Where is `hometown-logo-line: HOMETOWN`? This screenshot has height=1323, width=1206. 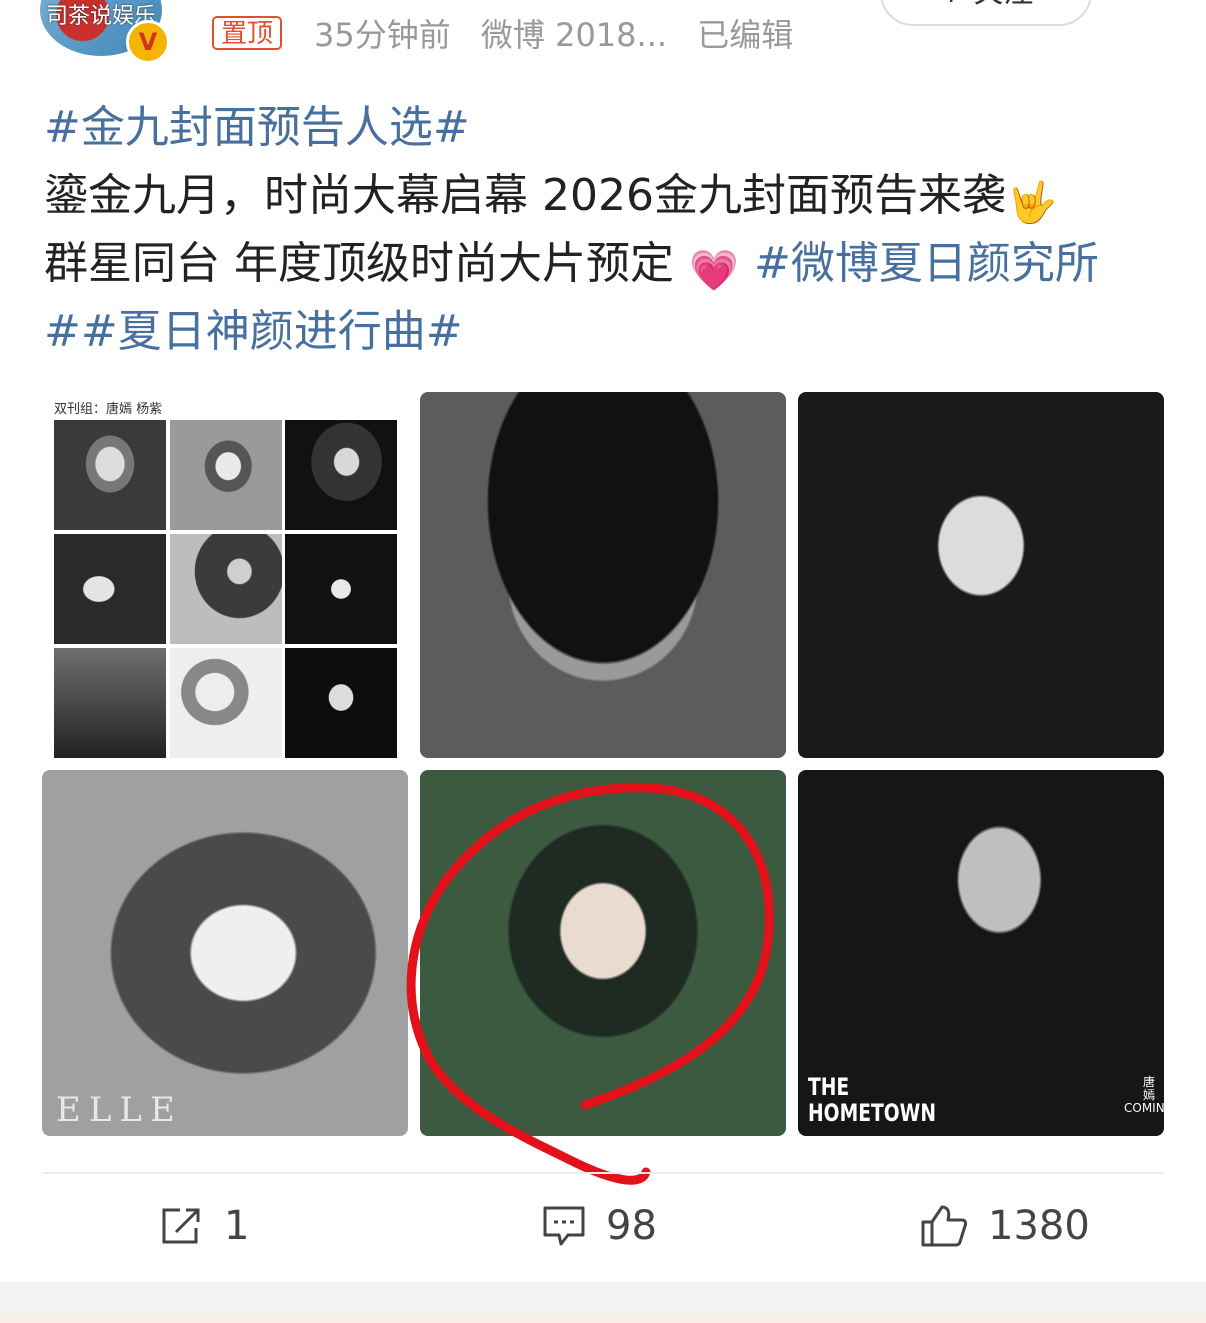
hometown-logo-line: HOMETOWN is located at coordinates (872, 1113).